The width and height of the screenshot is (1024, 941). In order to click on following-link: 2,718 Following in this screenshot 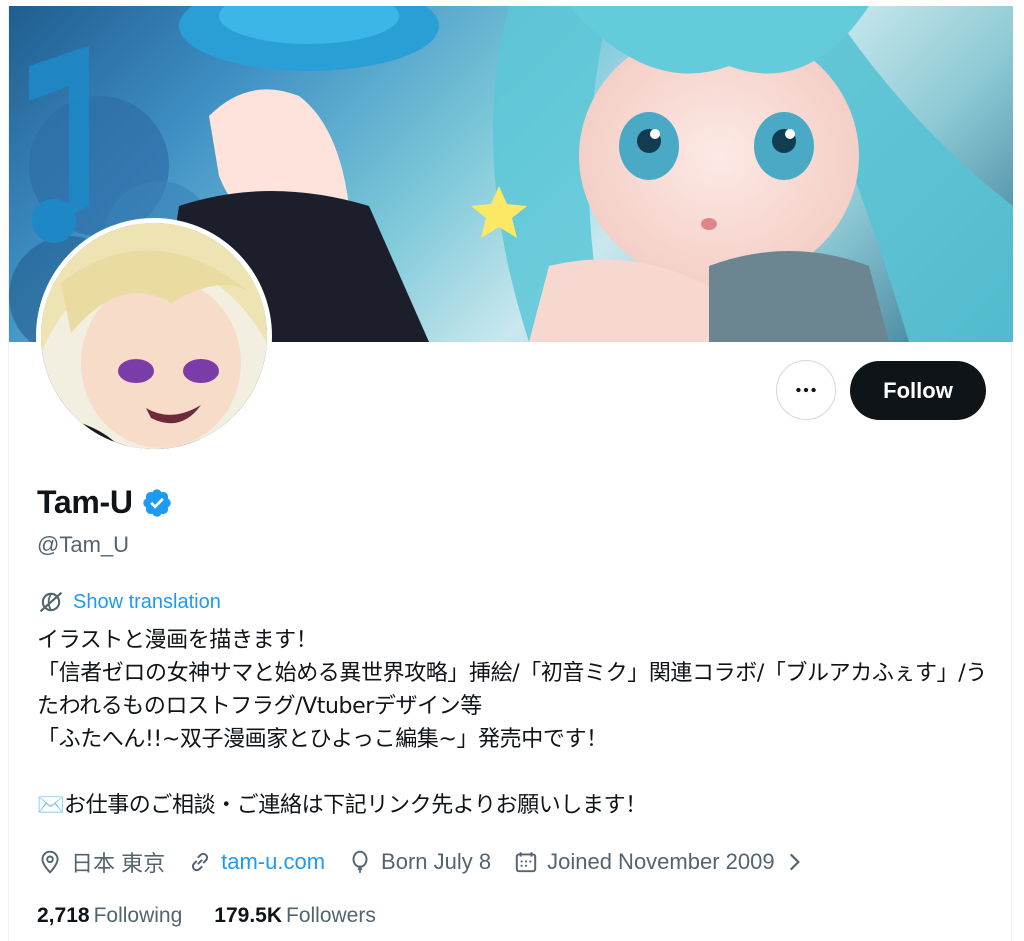, I will do `click(109, 916)`.